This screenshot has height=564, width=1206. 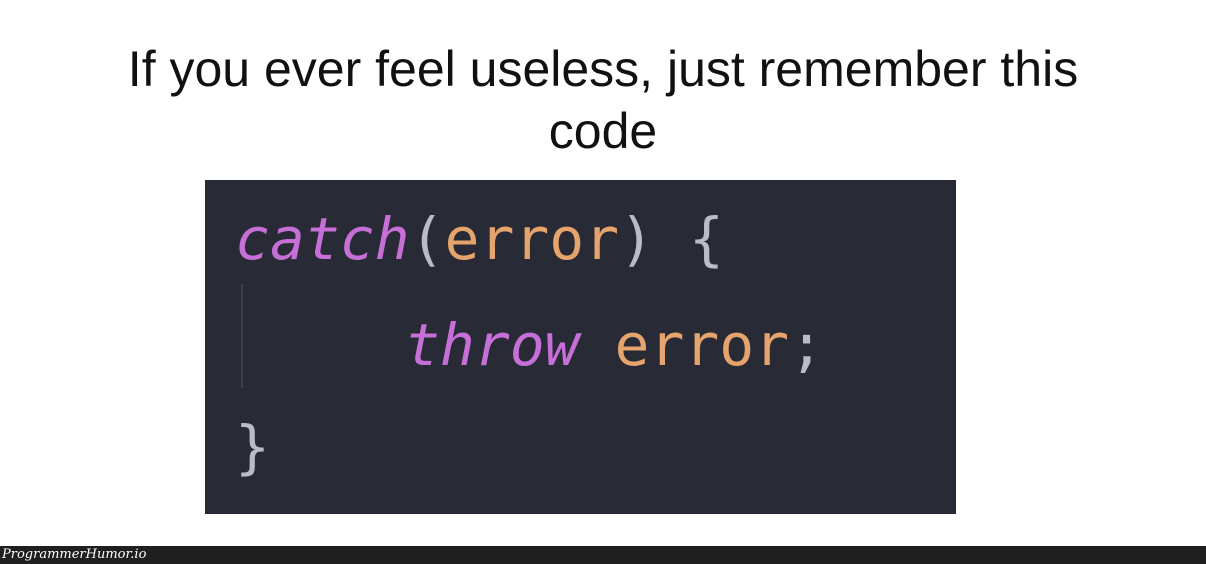 What do you see at coordinates (74, 554) in the screenshot?
I see `site-watermark: ProgrammerHumor.io` at bounding box center [74, 554].